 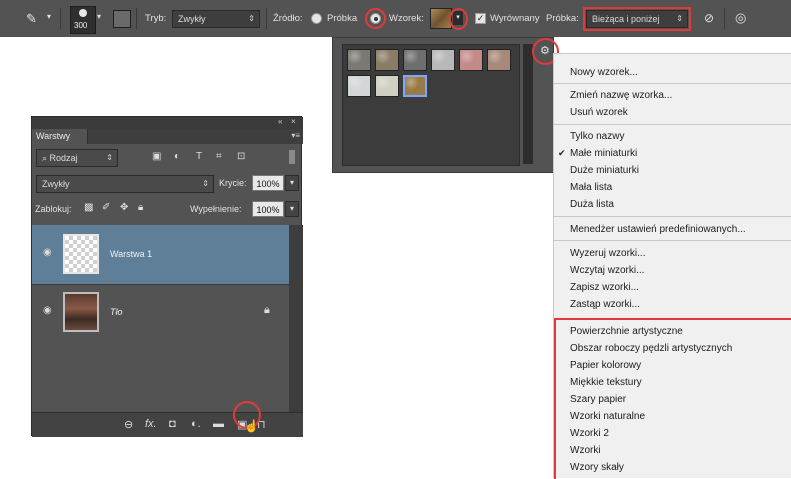 What do you see at coordinates (293, 121) in the screenshot?
I see `close-icon: ×` at bounding box center [293, 121].